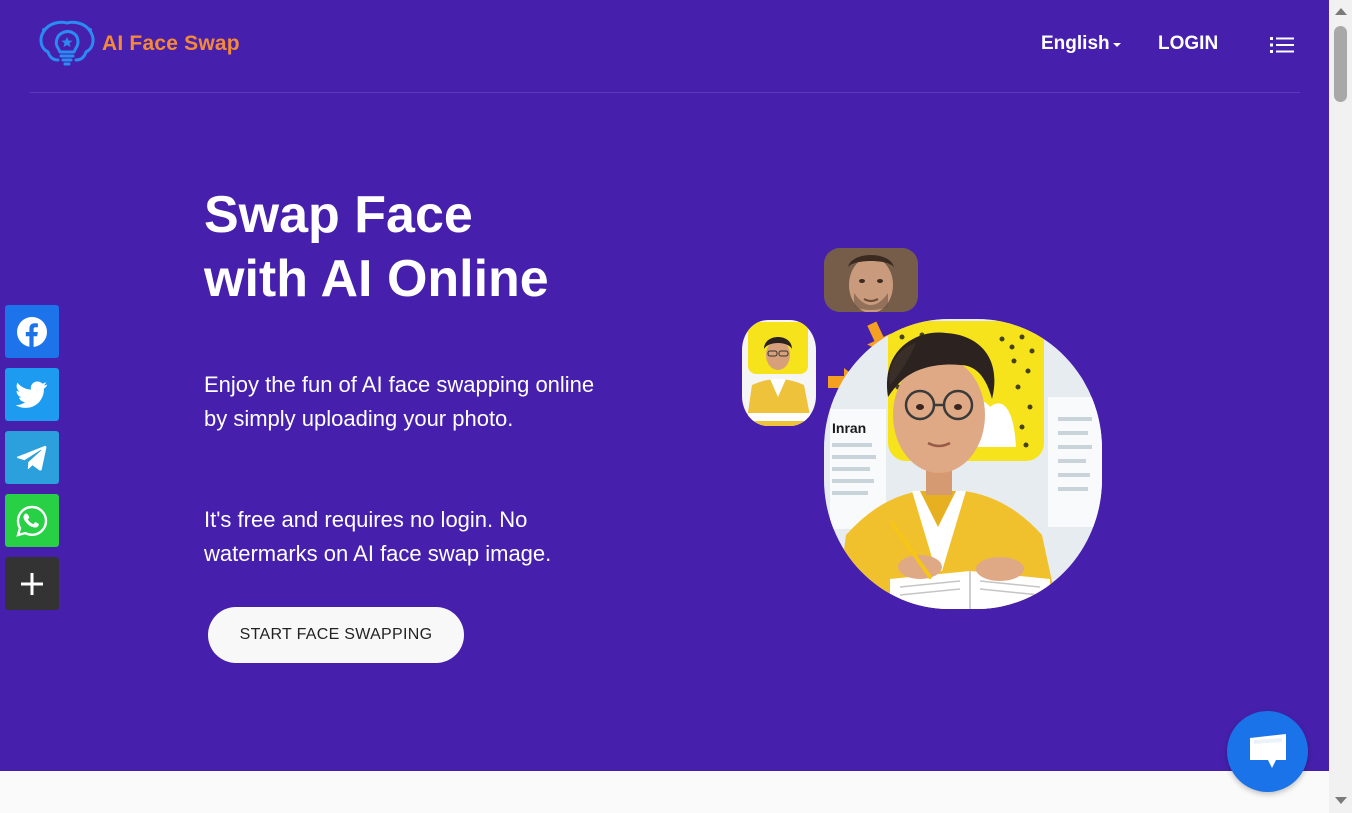 The image size is (1352, 813). Describe the element at coordinates (376, 247) in the screenshot. I see `page-title: Swap Face with AI Online` at that location.